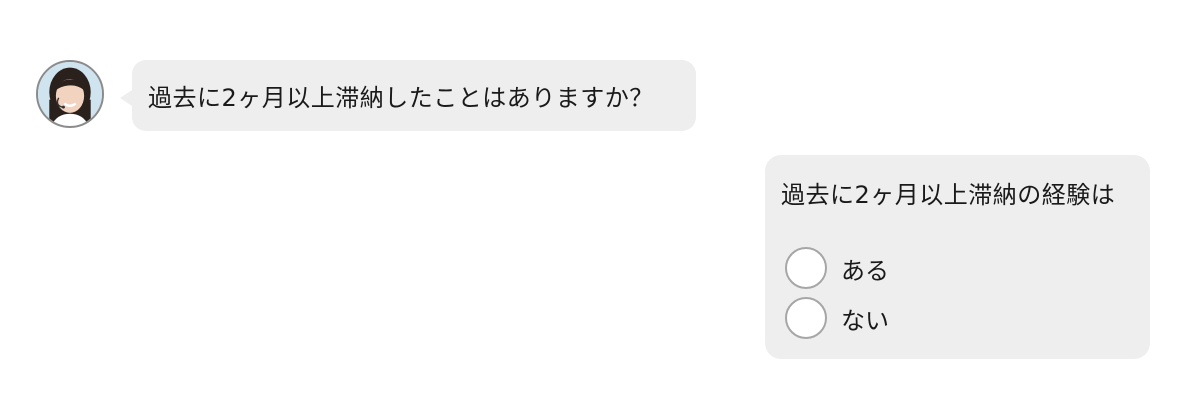 The image size is (1200, 418). I want to click on operator-avatar-image, so click(70, 94).